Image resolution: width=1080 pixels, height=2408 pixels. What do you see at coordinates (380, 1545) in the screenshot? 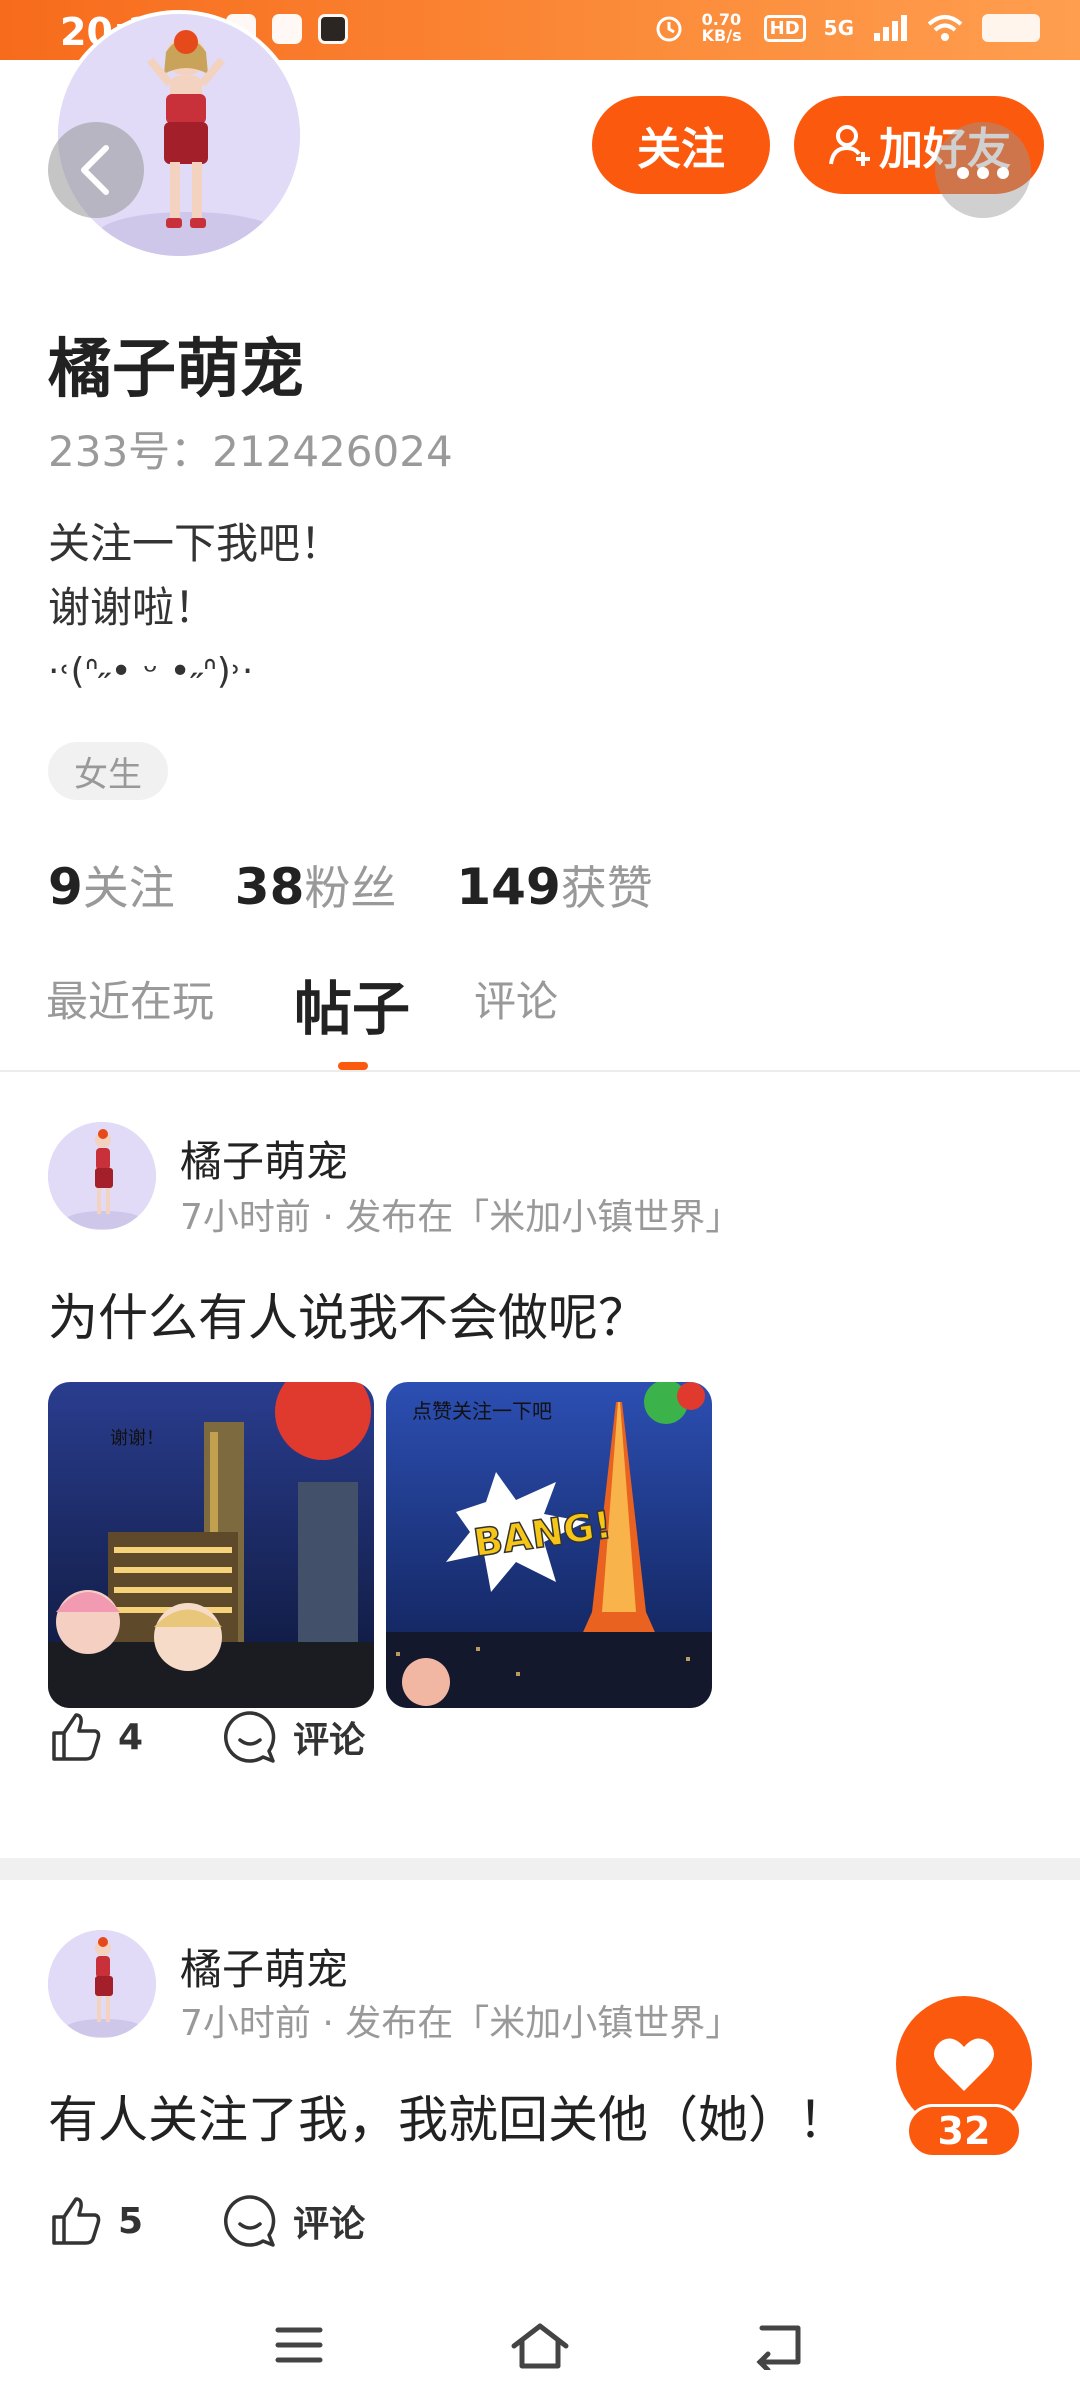
I see `post-images: 谢谢！ BANG! 点赞关注一下吧` at bounding box center [380, 1545].